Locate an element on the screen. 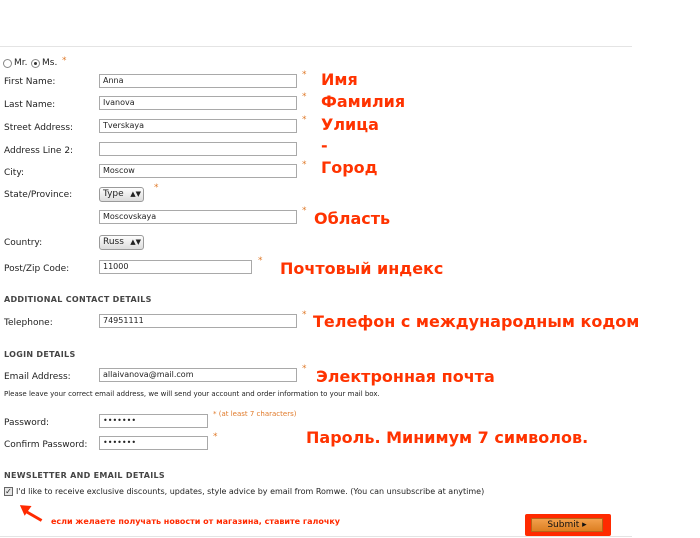 The height and width of the screenshot is (538, 700). ms-radio is located at coordinates (35, 63).